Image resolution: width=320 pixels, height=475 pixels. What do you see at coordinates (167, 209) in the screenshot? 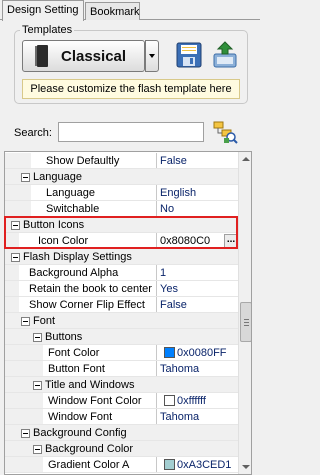
I see `property-value: No` at bounding box center [167, 209].